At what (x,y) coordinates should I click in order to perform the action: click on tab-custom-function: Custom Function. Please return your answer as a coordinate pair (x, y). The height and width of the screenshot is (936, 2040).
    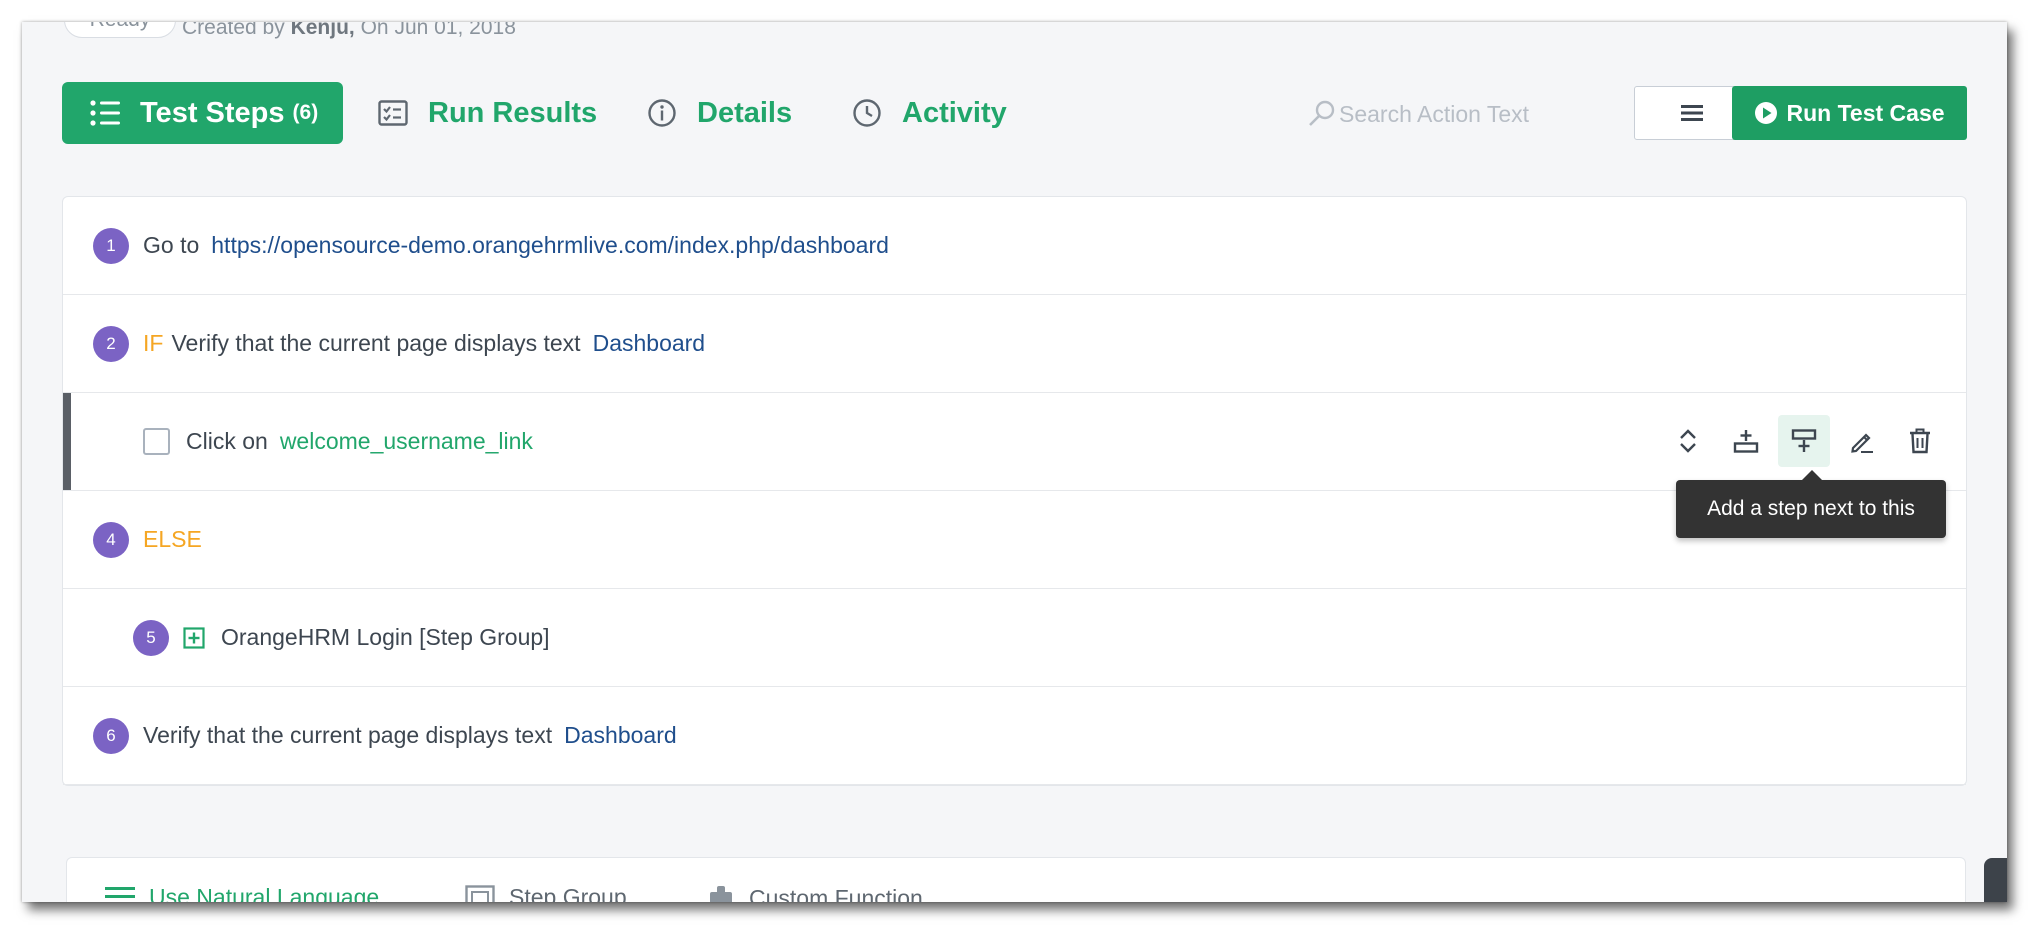
    Looking at the image, I should click on (815, 893).